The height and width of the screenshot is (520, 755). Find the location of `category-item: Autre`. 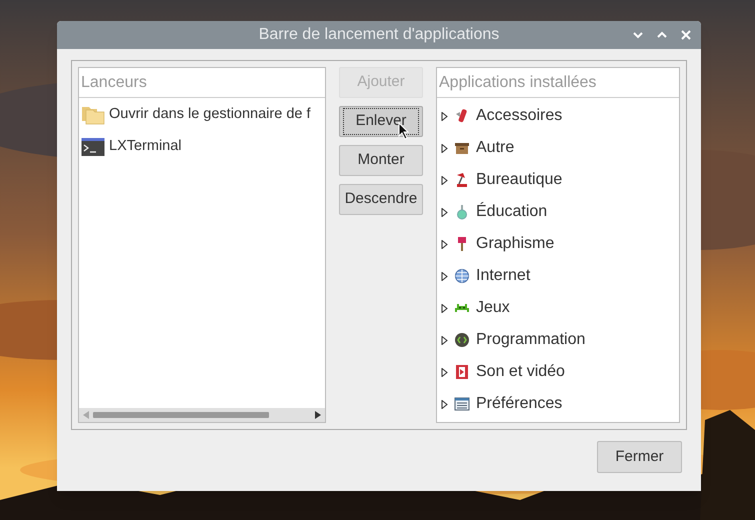

category-item: Autre is located at coordinates (558, 148).